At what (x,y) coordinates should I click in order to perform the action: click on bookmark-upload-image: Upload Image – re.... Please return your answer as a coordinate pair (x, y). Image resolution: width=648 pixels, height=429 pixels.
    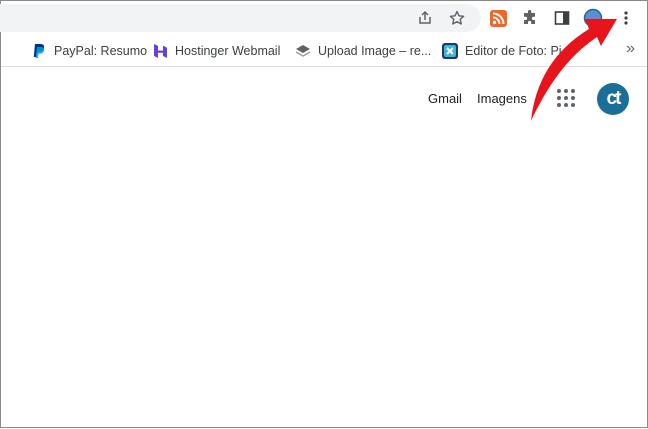
    Looking at the image, I should click on (363, 51).